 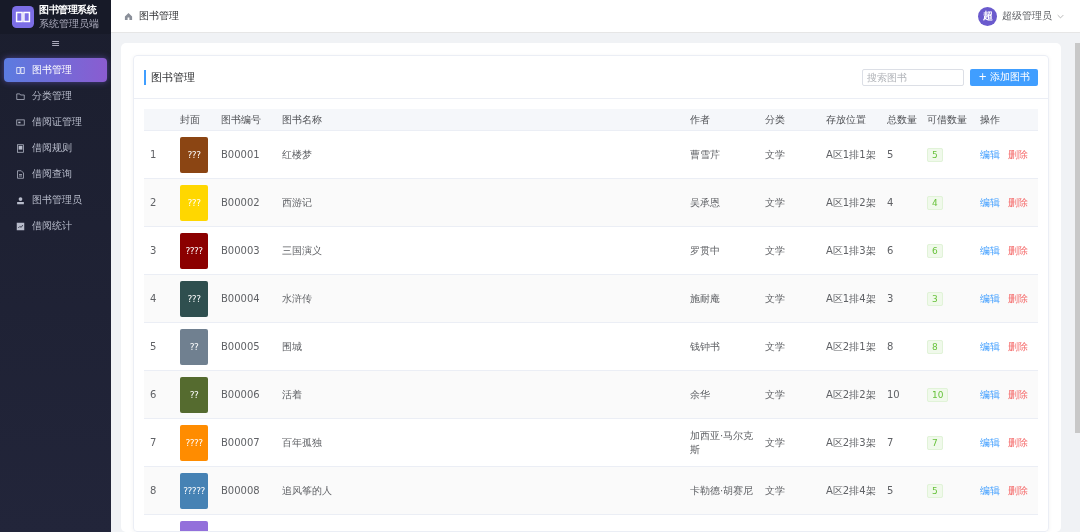 I want to click on sidebar-item: 借阅统计, so click(x=55, y=226).